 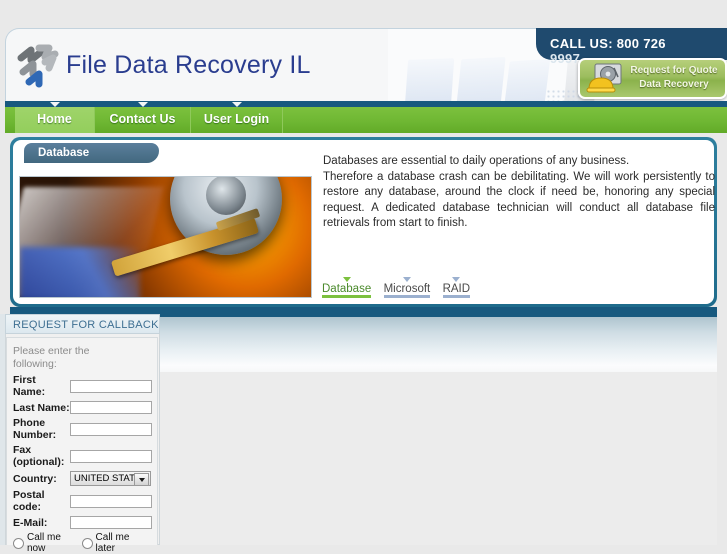 What do you see at coordinates (18, 543) in the screenshot?
I see `radio-call-now` at bounding box center [18, 543].